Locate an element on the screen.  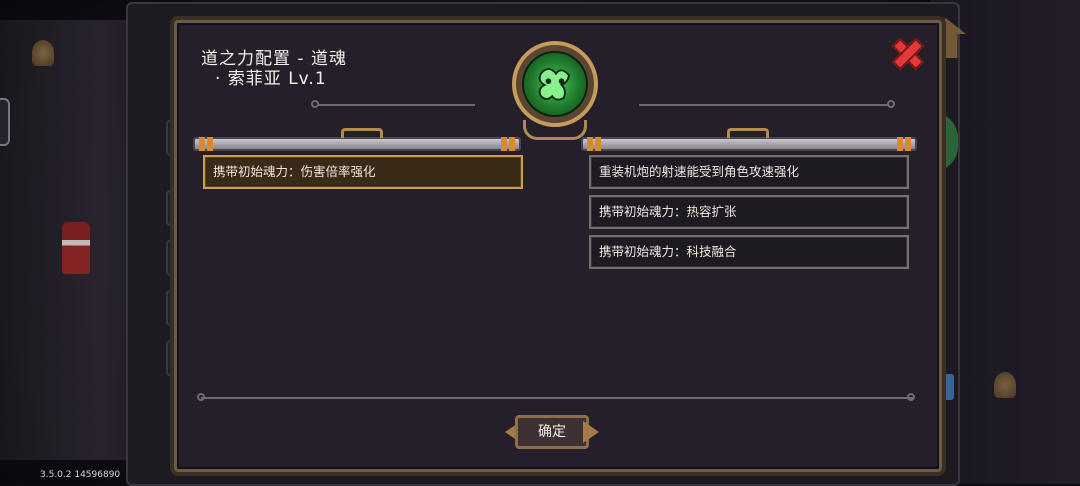
skill-option-right-2: 携带初始魂力：热容扩张 is located at coordinates (749, 212).